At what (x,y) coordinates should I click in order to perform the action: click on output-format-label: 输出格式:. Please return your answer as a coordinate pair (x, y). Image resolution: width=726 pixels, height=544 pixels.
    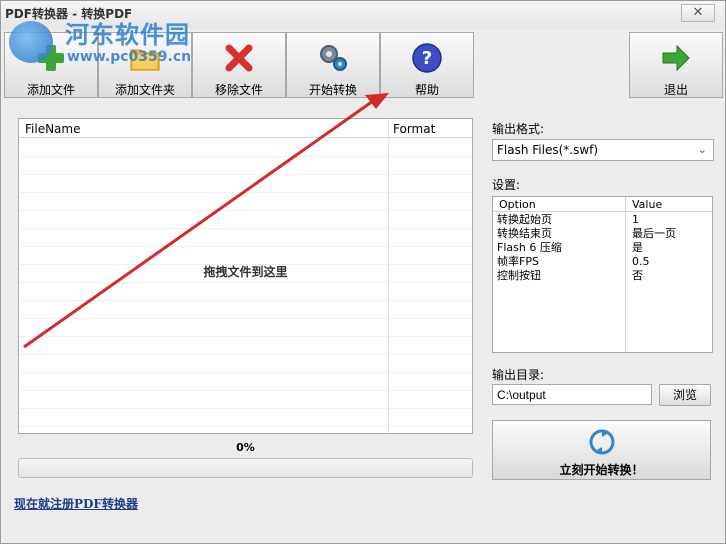
    Looking at the image, I should click on (518, 129).